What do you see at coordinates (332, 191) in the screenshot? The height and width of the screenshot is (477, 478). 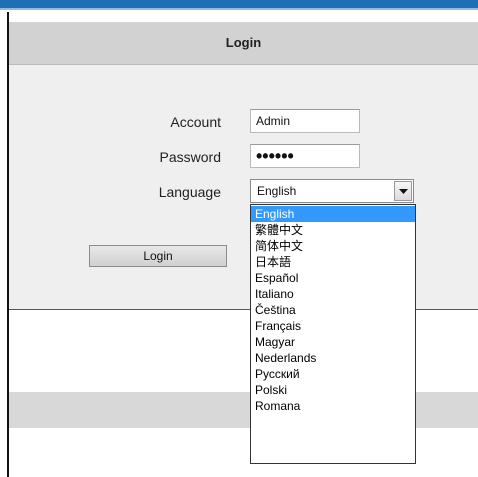 I see `language-select: English` at bounding box center [332, 191].